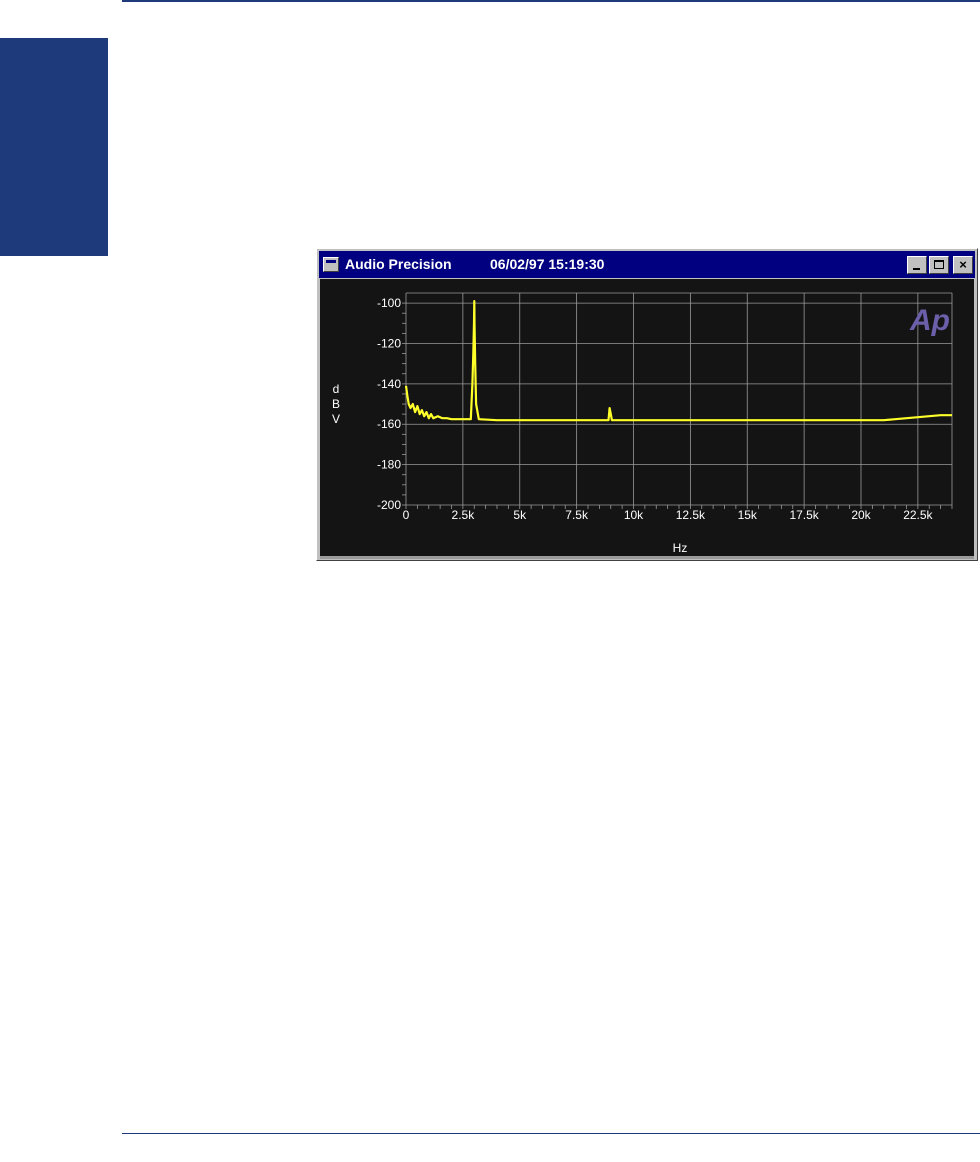 The width and height of the screenshot is (980, 1162). I want to click on spectrum-trace, so click(678, 361).